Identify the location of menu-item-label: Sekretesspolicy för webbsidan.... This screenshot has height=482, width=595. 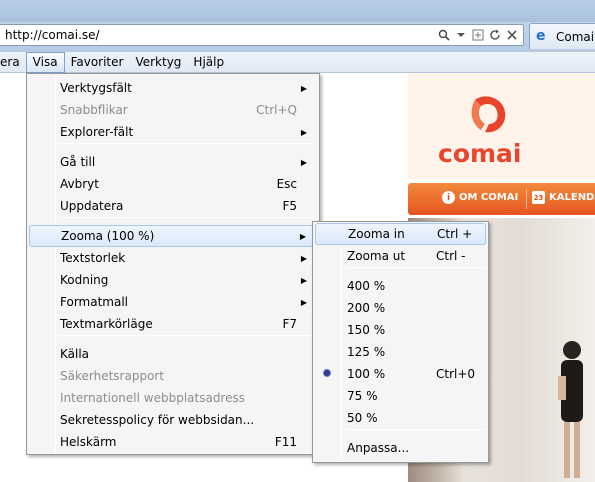
(157, 420).